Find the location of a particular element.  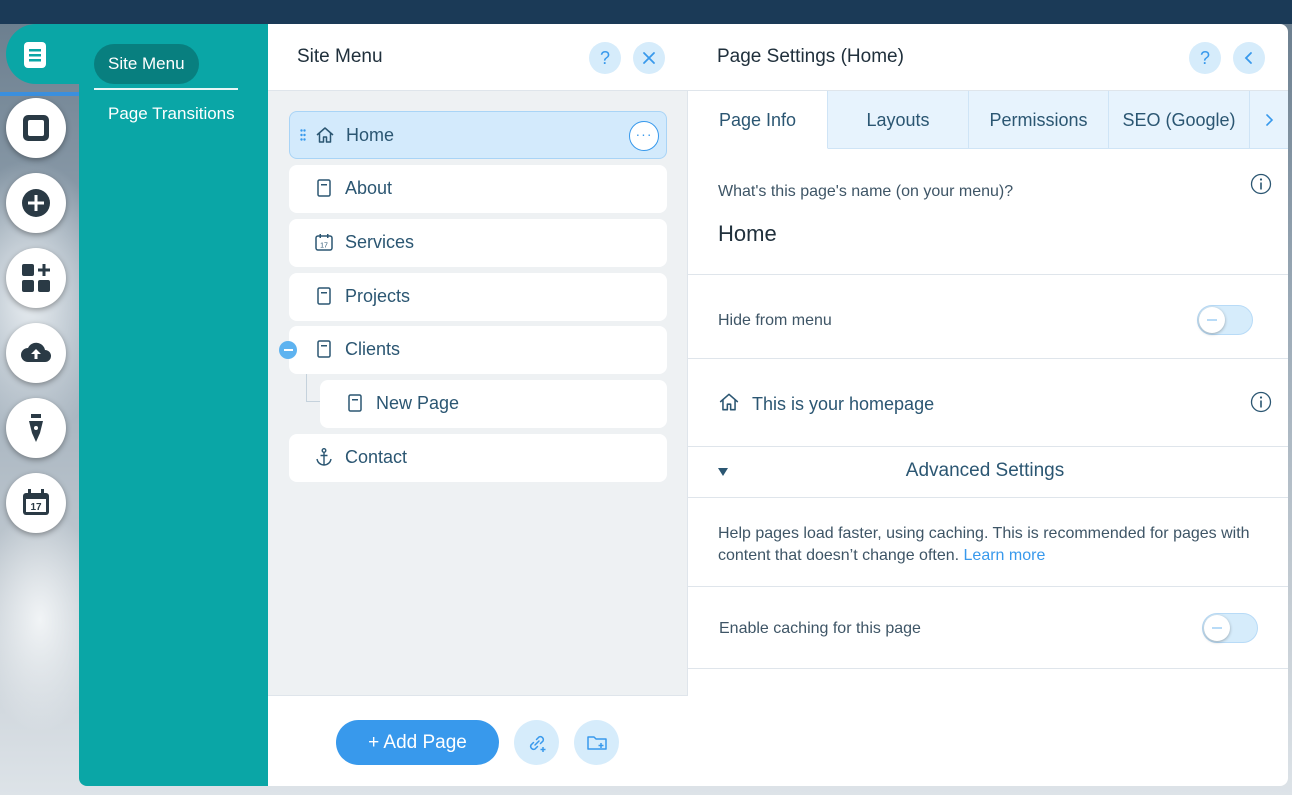

chevron-left-icon is located at coordinates (1248, 58).